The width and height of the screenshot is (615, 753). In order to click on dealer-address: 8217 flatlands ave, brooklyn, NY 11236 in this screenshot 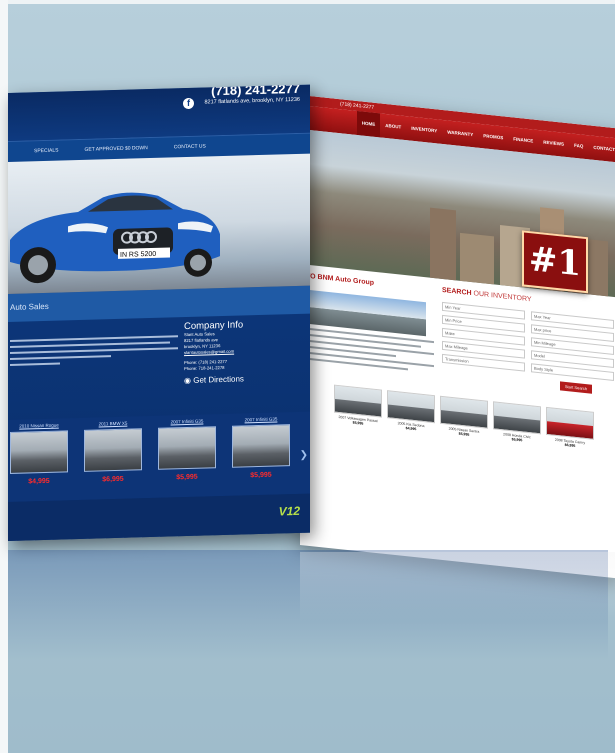, I will do `click(252, 101)`.